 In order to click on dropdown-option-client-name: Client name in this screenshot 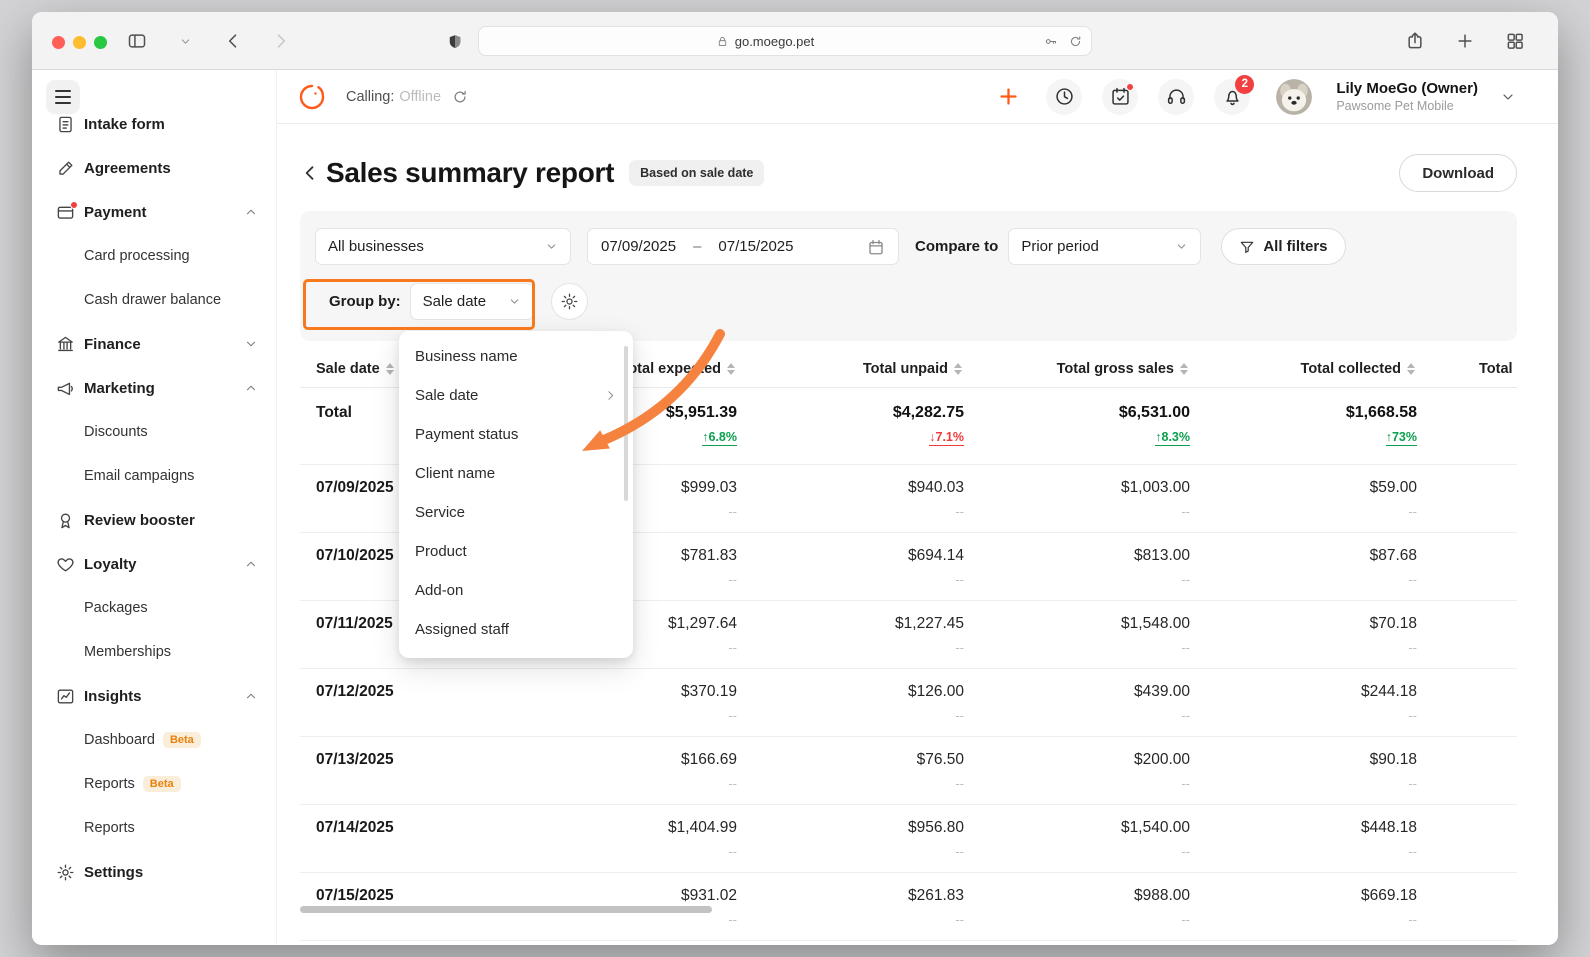, I will do `click(516, 473)`.